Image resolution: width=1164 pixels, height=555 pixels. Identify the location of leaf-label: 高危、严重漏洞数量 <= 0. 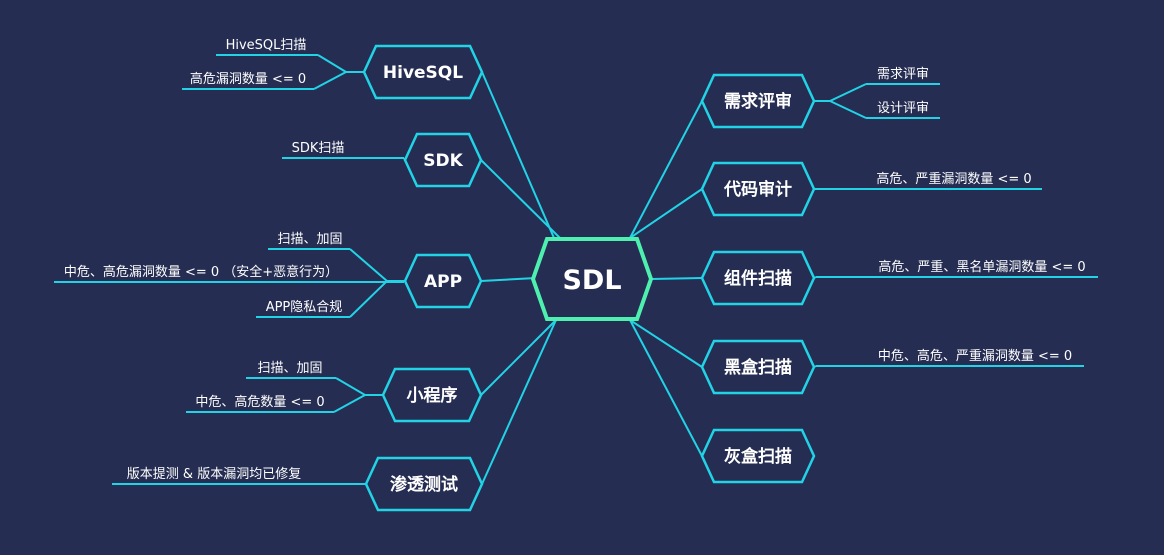
(953, 179).